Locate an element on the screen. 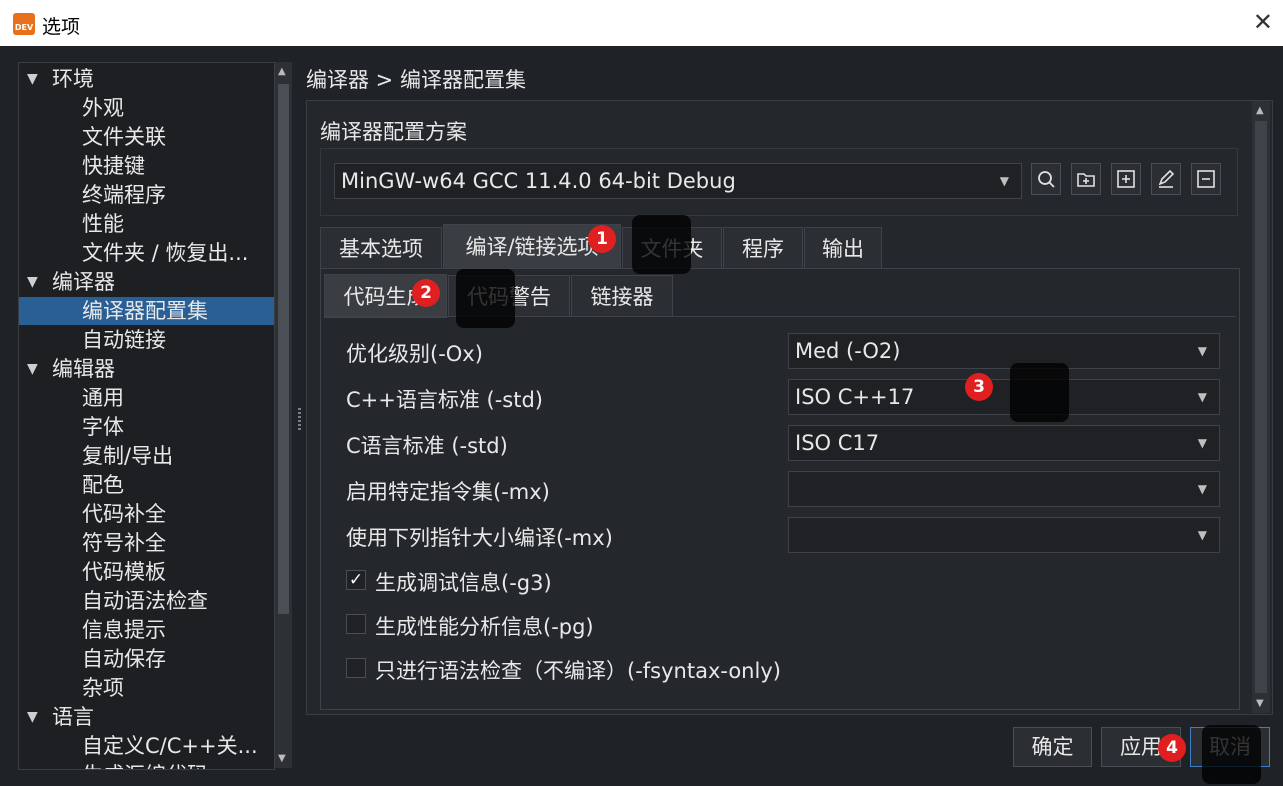 This screenshot has width=1283, height=786. tree-item-terminal: 终端程序 is located at coordinates (146, 195).